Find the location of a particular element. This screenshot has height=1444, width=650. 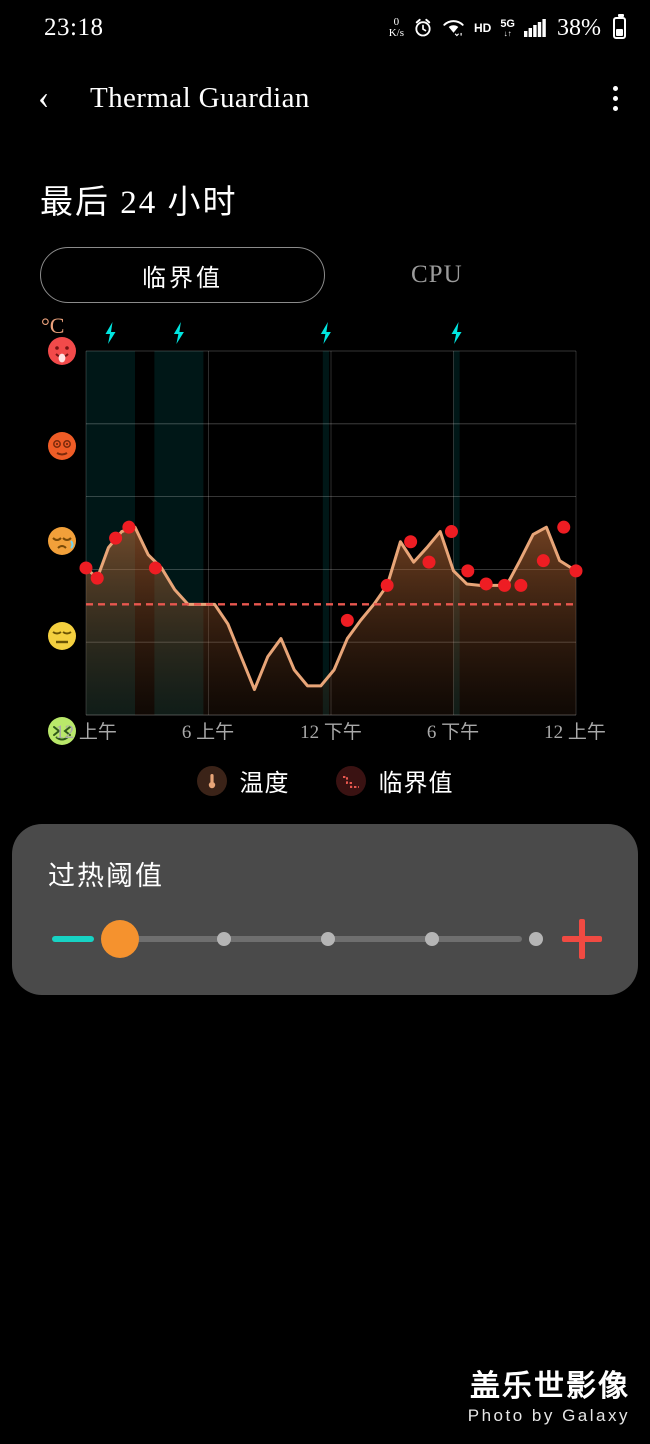

status-icon-group: 0 K/s HD 5G ↓↑ 38% is located at coordinates (507, 28).